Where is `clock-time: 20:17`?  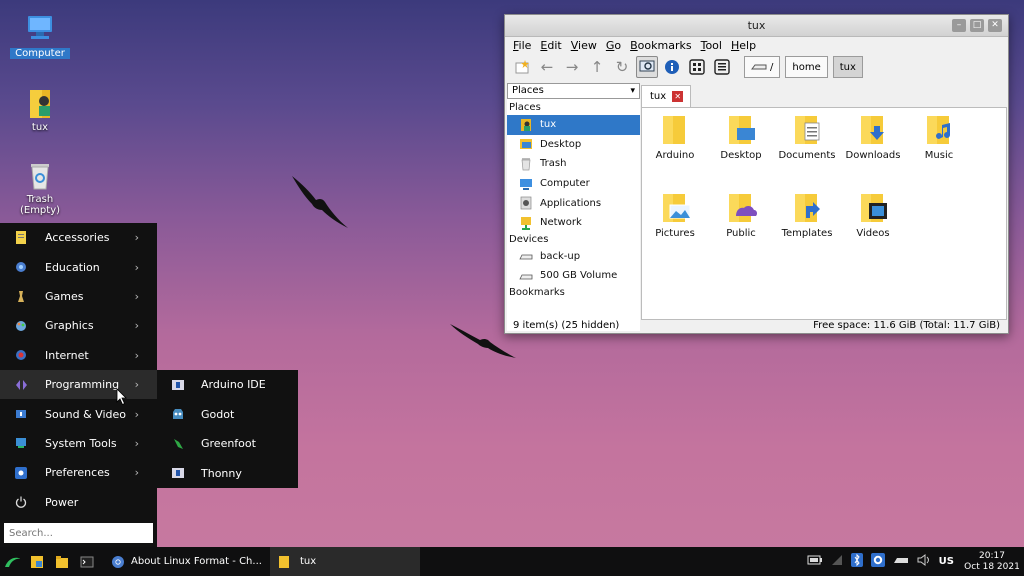
clock-time: 20:17 is located at coordinates (992, 555).